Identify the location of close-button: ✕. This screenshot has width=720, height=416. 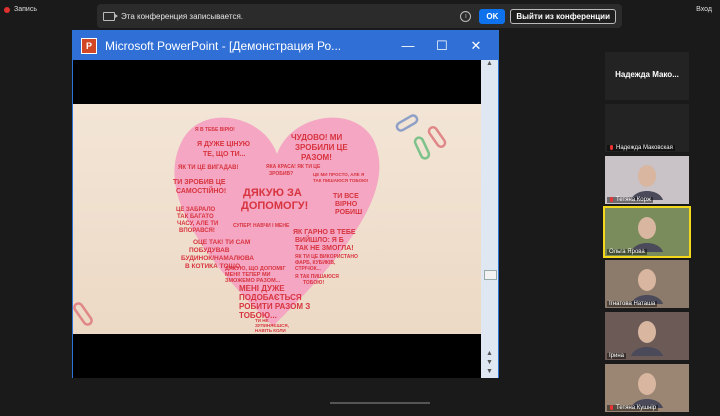
(476, 46).